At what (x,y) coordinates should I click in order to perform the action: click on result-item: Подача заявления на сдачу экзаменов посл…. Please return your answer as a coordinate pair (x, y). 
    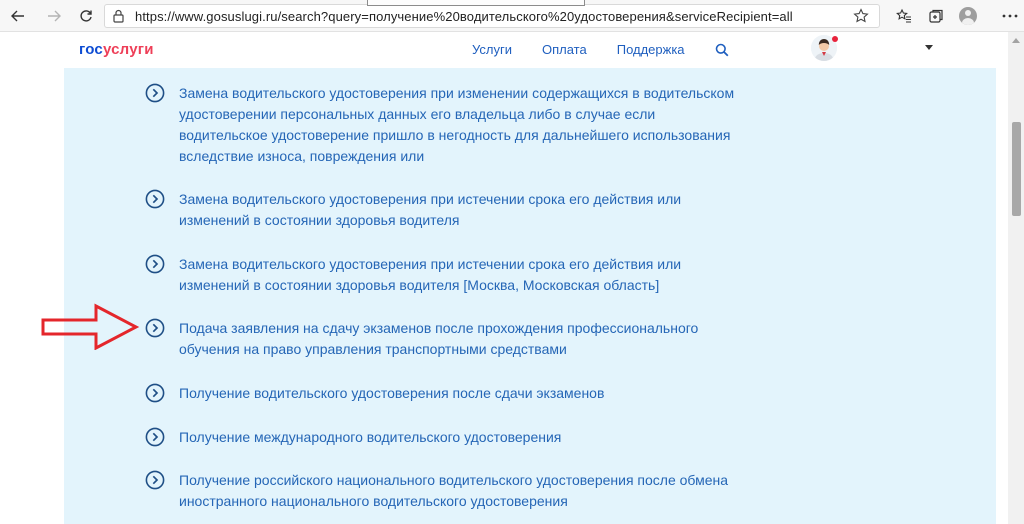
    Looking at the image, I should click on (442, 339).